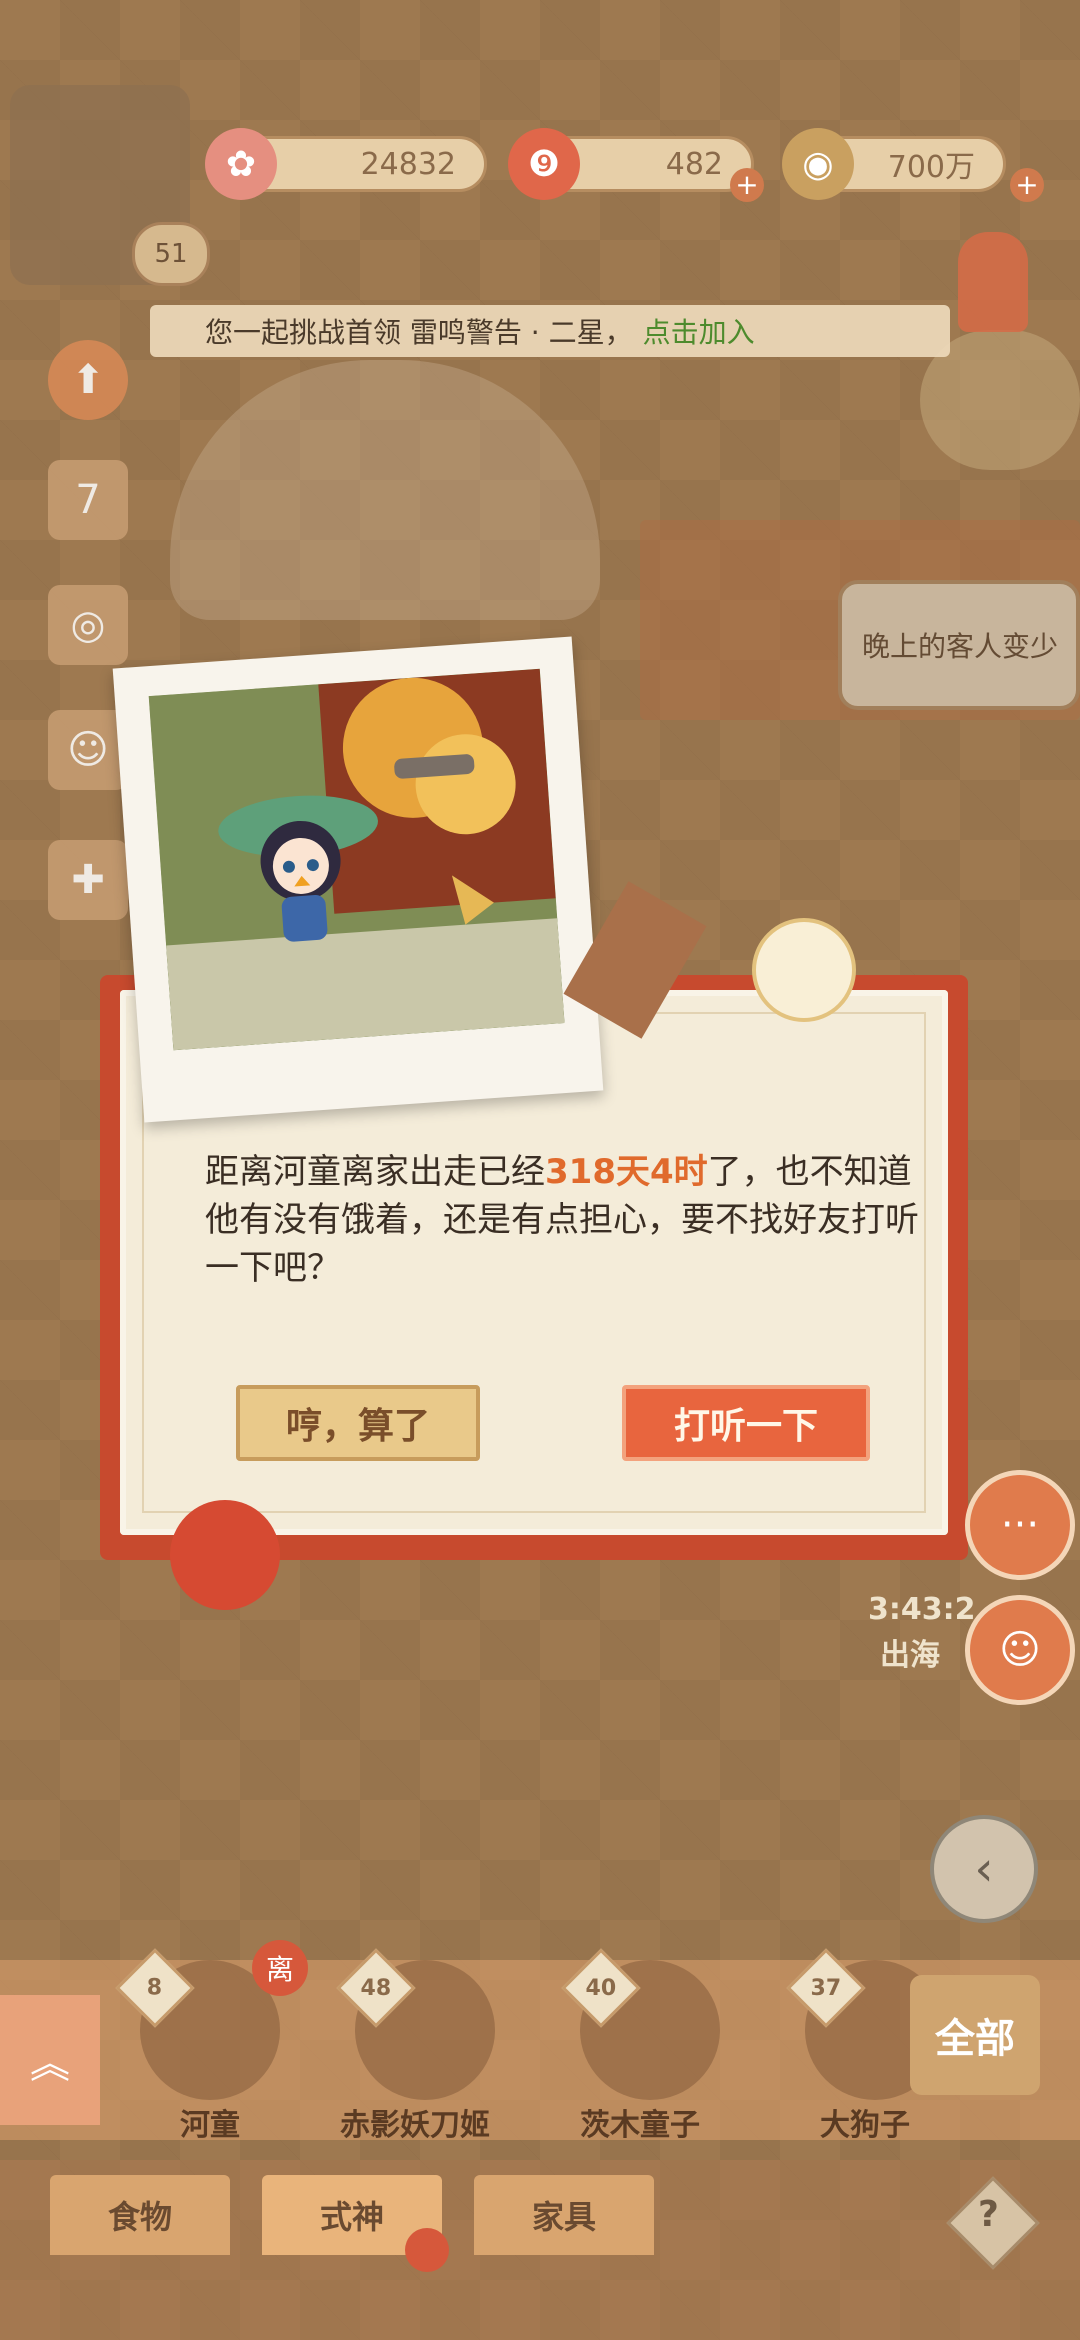 This screenshot has width=1080, height=2340. I want to click on away-badge: 离, so click(280, 1968).